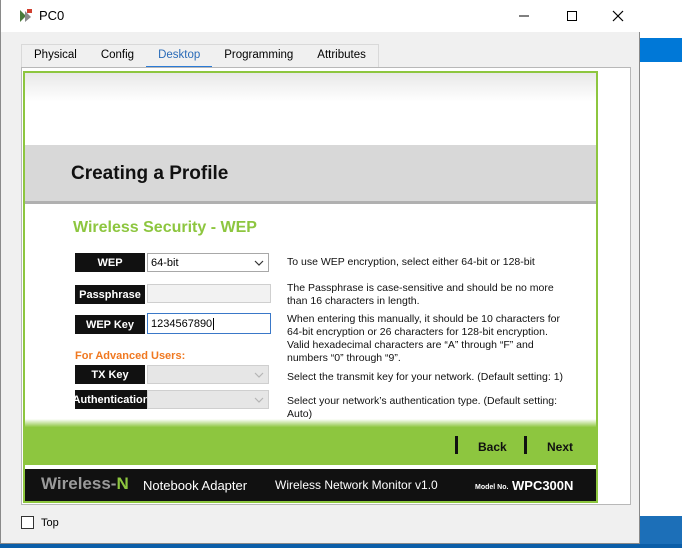 The height and width of the screenshot is (548, 682). What do you see at coordinates (310, 109) in the screenshot?
I see `header-top` at bounding box center [310, 109].